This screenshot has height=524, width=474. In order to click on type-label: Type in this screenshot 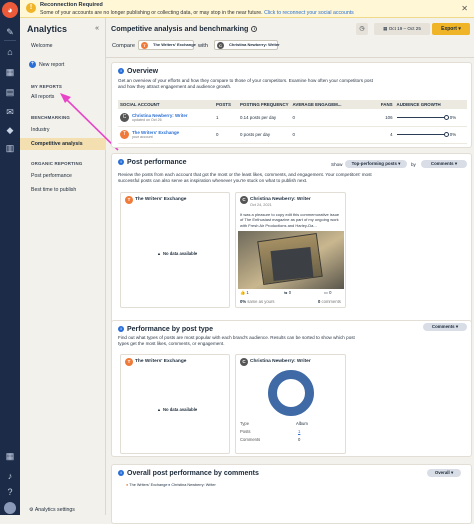, I will do `click(245, 423)`.